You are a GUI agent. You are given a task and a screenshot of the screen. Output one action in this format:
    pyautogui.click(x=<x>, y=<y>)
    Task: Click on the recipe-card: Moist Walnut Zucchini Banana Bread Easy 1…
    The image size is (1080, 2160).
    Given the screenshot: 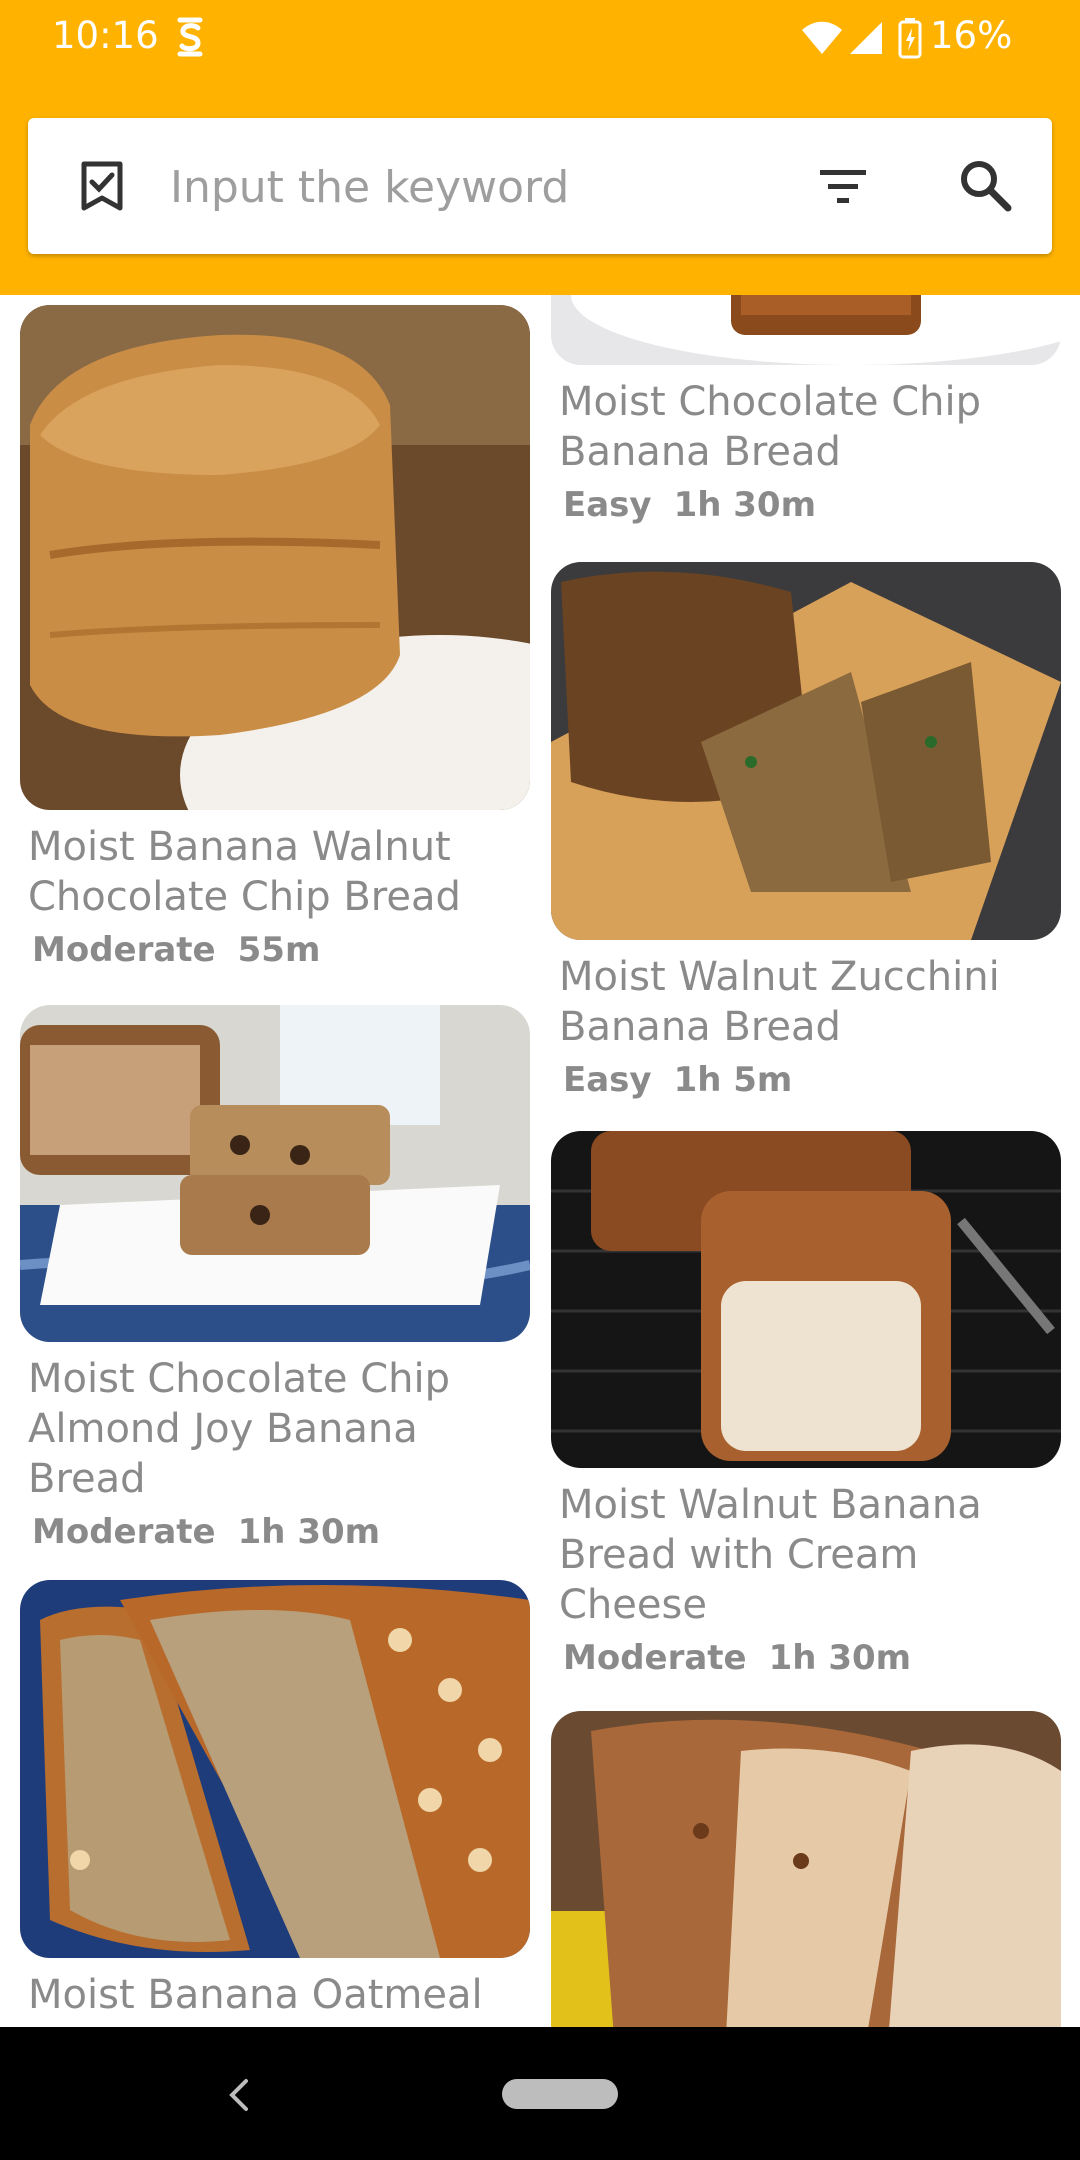 What is the action you would take?
    pyautogui.click(x=806, y=831)
    